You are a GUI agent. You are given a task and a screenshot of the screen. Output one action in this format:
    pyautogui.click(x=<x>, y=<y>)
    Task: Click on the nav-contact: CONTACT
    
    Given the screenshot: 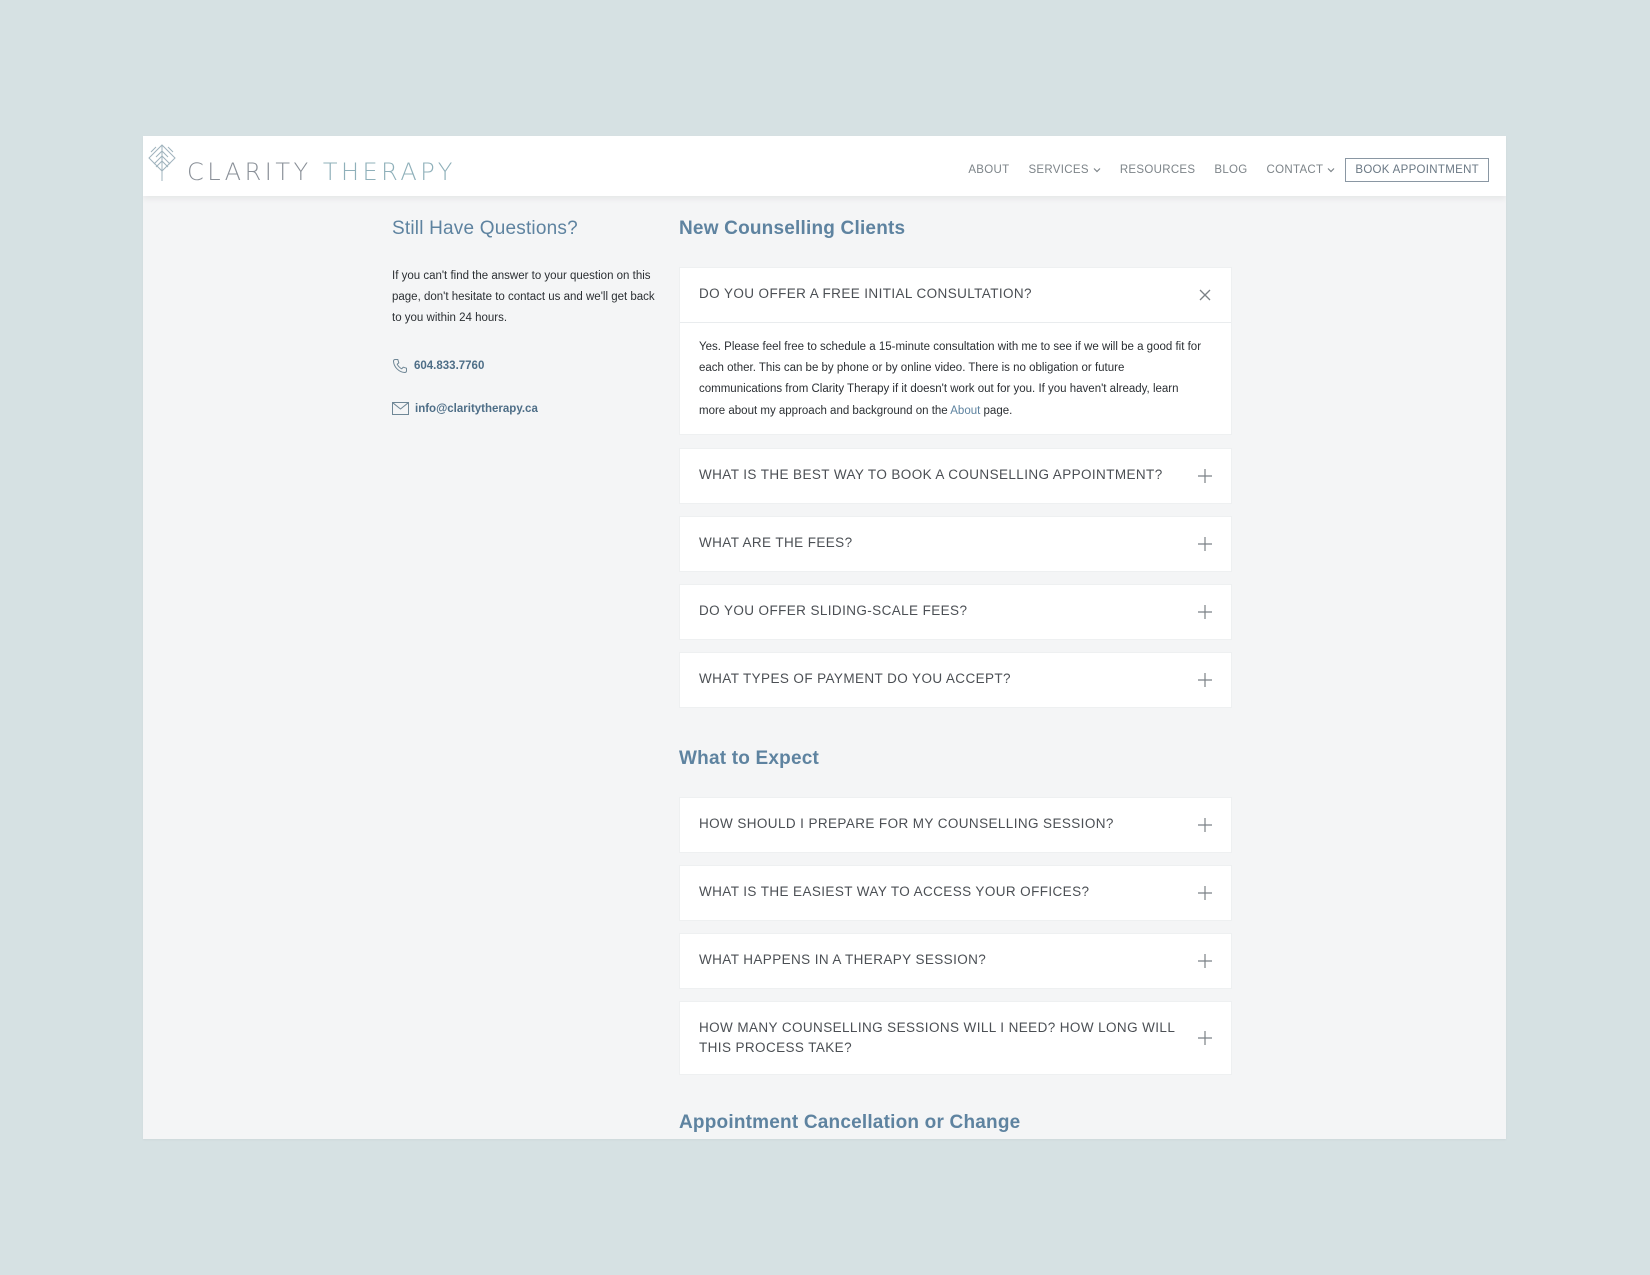 What is the action you would take?
    pyautogui.click(x=1301, y=170)
    